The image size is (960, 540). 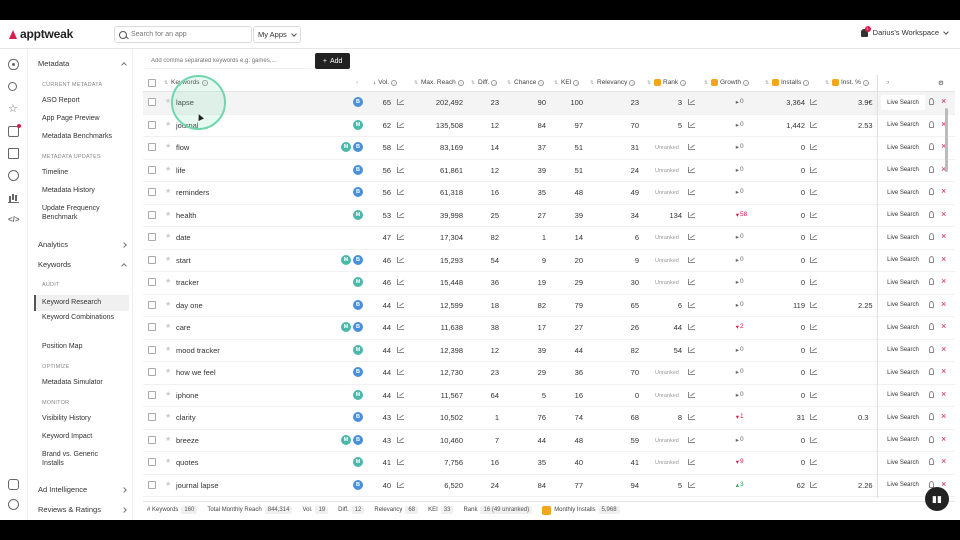 What do you see at coordinates (13, 64) in the screenshot?
I see `eye-icon` at bounding box center [13, 64].